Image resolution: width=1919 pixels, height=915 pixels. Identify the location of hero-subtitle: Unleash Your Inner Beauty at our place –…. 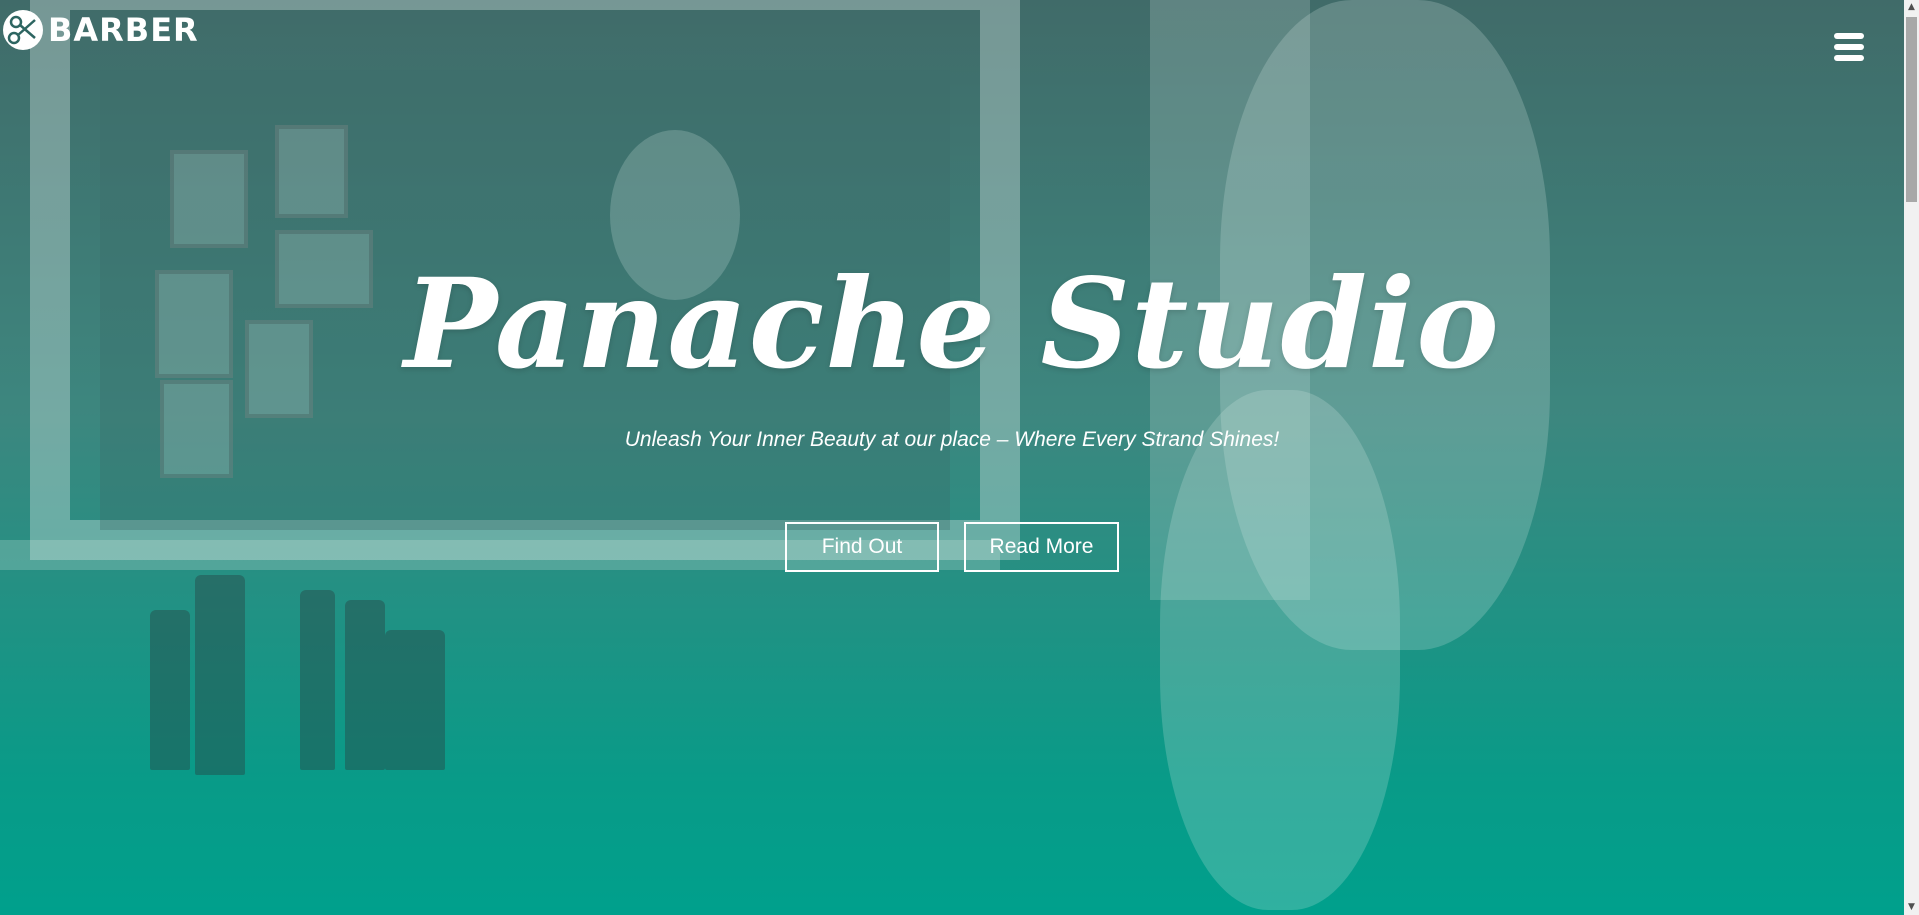
(952, 439).